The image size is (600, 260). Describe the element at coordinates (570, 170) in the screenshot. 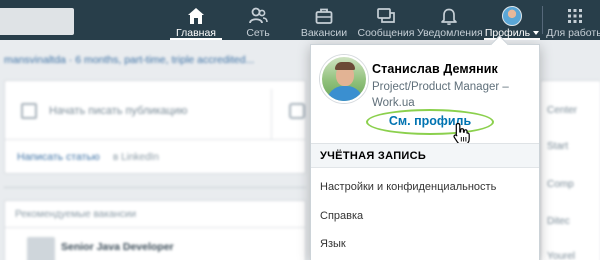

I see `right-rail-card: Center Start Comp Ditec Yourel` at that location.